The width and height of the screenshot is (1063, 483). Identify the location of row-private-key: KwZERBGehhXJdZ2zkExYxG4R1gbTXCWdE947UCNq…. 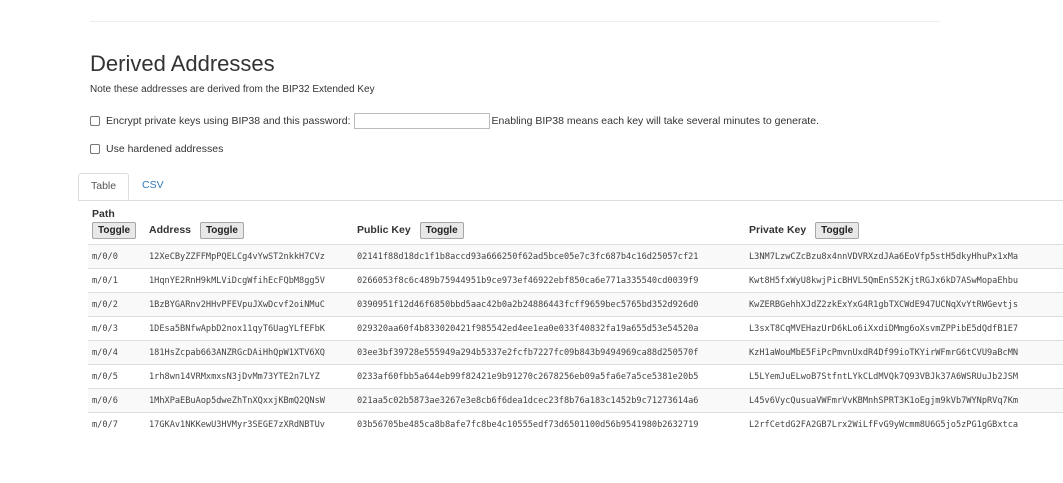
(904, 304).